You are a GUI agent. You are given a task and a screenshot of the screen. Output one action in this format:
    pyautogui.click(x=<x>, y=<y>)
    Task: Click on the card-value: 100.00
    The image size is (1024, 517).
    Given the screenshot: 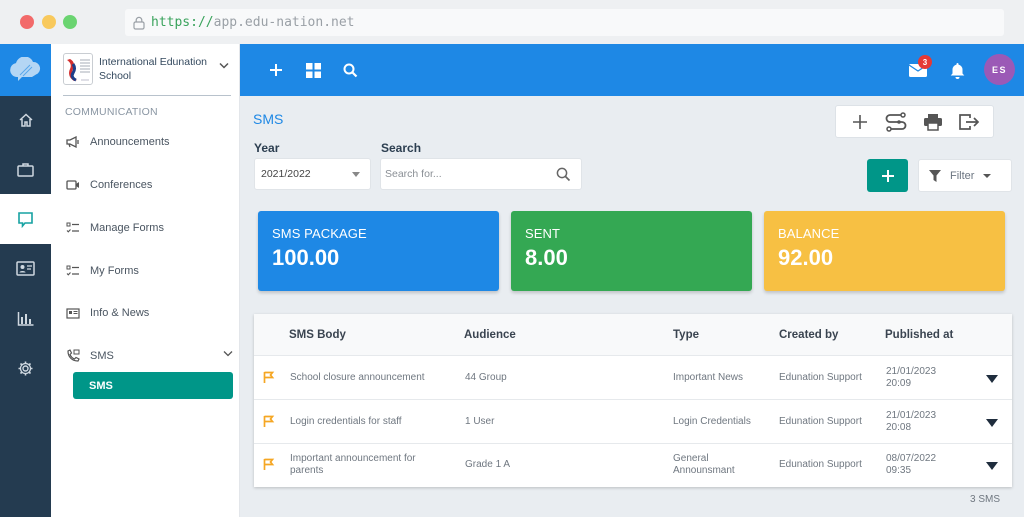 What is the action you would take?
    pyautogui.click(x=306, y=257)
    